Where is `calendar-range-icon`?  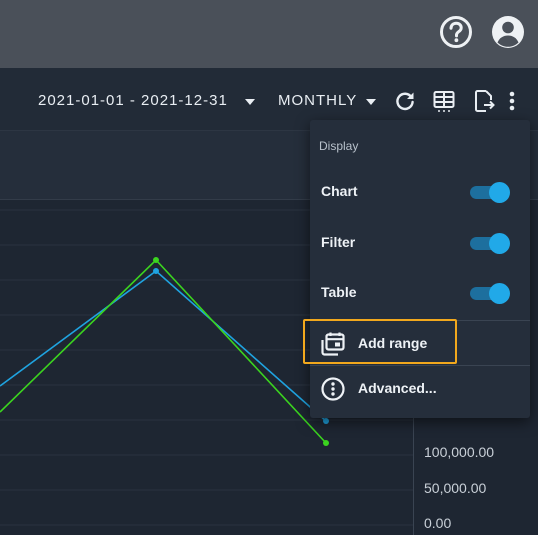 calendar-range-icon is located at coordinates (333, 344).